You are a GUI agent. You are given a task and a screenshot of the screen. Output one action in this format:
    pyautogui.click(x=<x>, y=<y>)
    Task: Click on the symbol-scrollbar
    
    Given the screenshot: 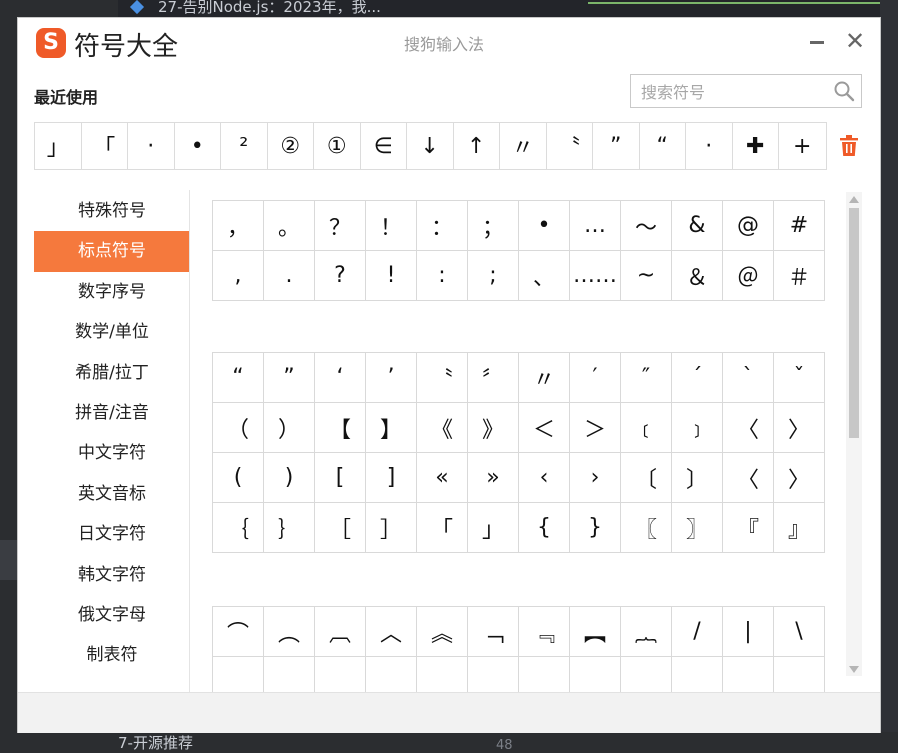 What is the action you would take?
    pyautogui.click(x=854, y=434)
    